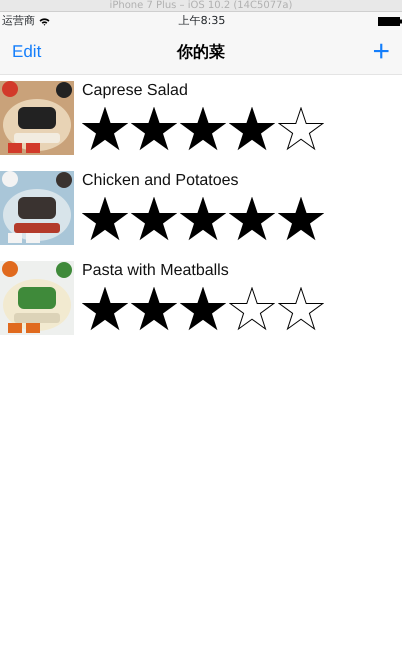  Describe the element at coordinates (390, 21) in the screenshot. I see `battery-icon` at that location.